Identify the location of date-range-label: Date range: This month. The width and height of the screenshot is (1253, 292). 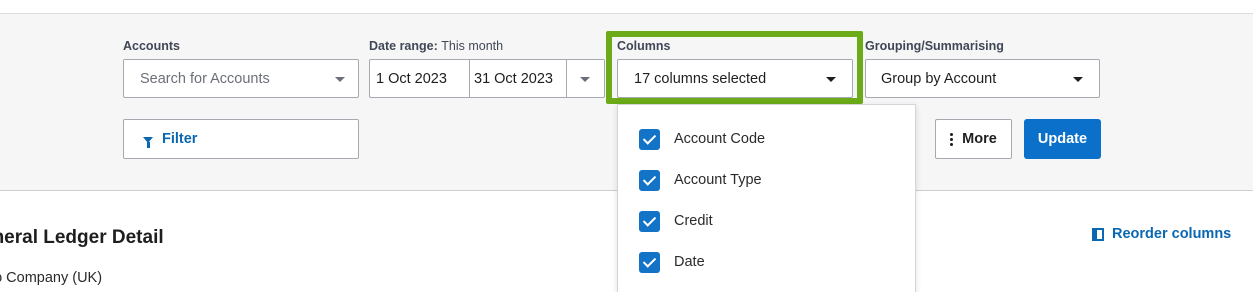
(436, 46).